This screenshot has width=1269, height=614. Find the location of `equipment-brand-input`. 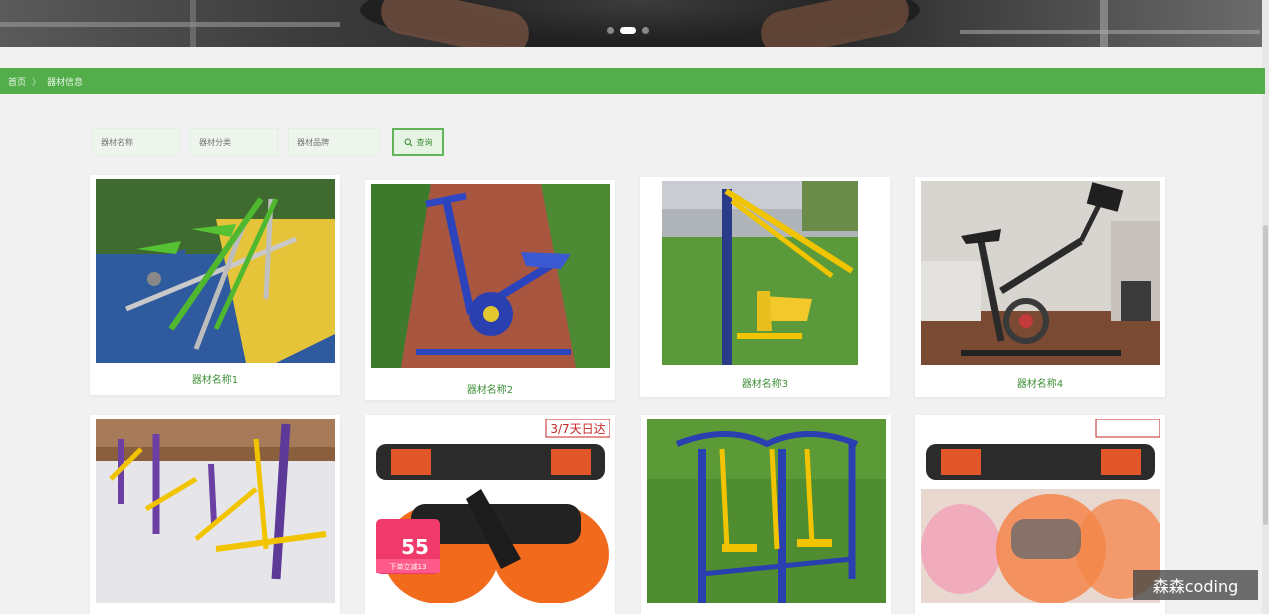

equipment-brand-input is located at coordinates (334, 142).